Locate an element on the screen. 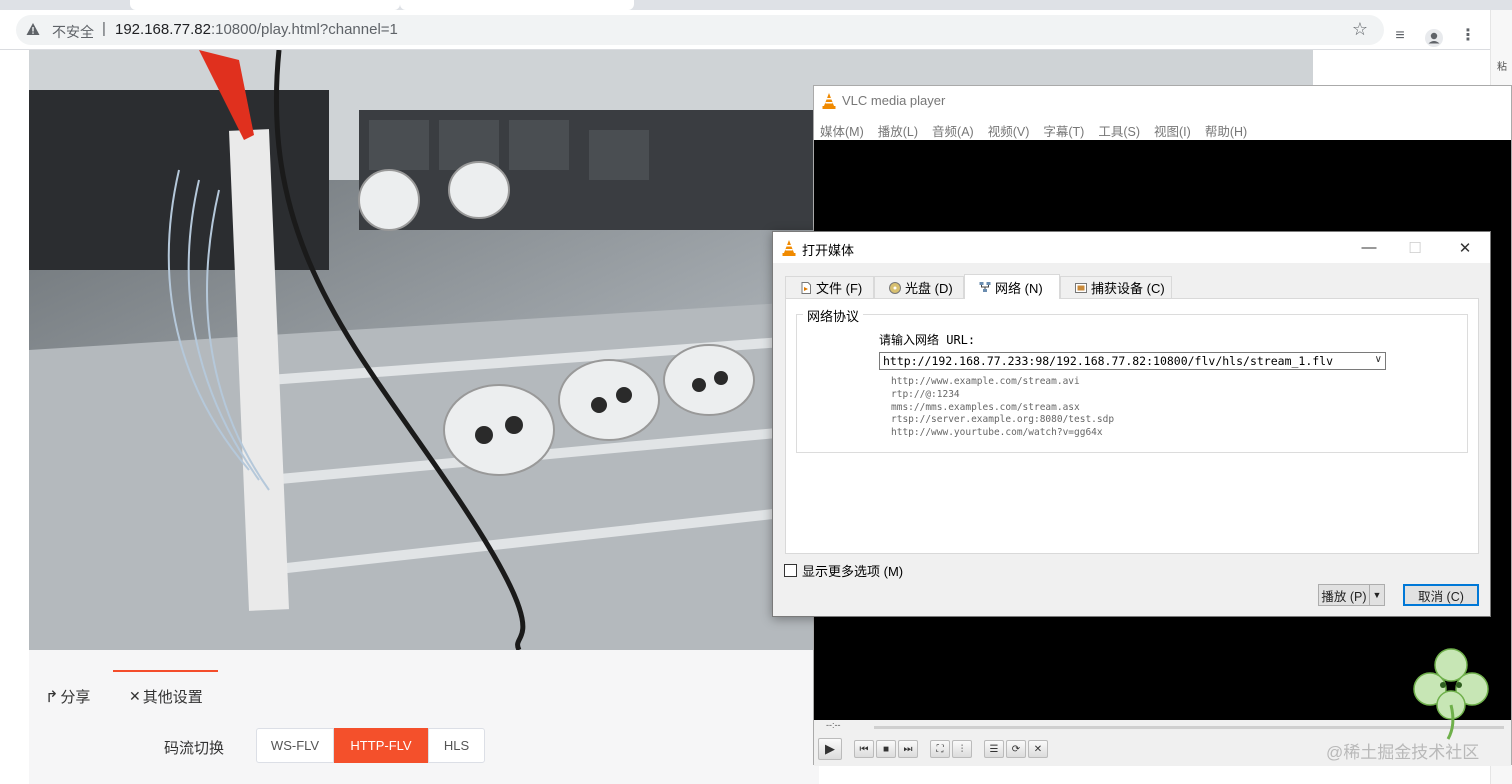  url-text: 192.168.77.82:10800/play.html?channel=1 is located at coordinates (256, 29).